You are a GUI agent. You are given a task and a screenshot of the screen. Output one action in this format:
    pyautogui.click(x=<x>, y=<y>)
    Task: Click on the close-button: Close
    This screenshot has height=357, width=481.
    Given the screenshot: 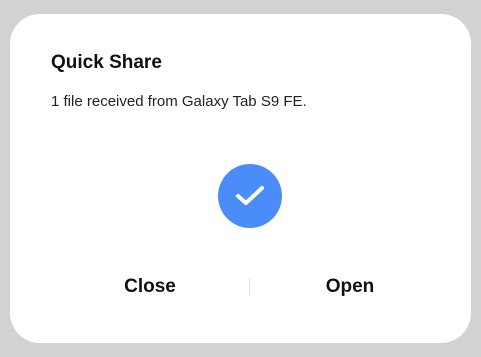 What is the action you would take?
    pyautogui.click(x=150, y=287)
    